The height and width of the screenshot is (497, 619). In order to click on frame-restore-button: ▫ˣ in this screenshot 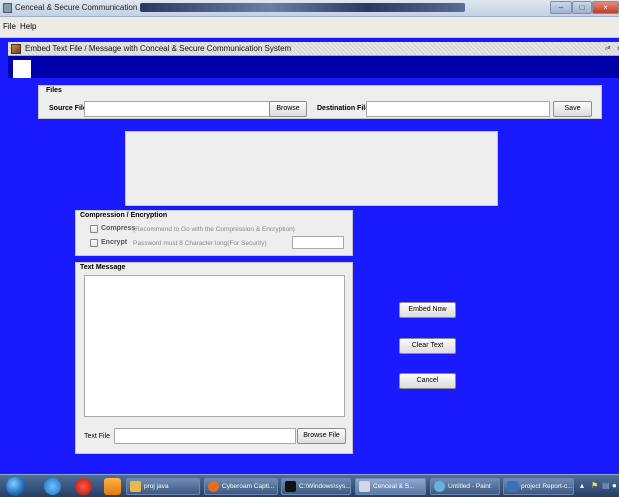, I will do `click(607, 48)`.